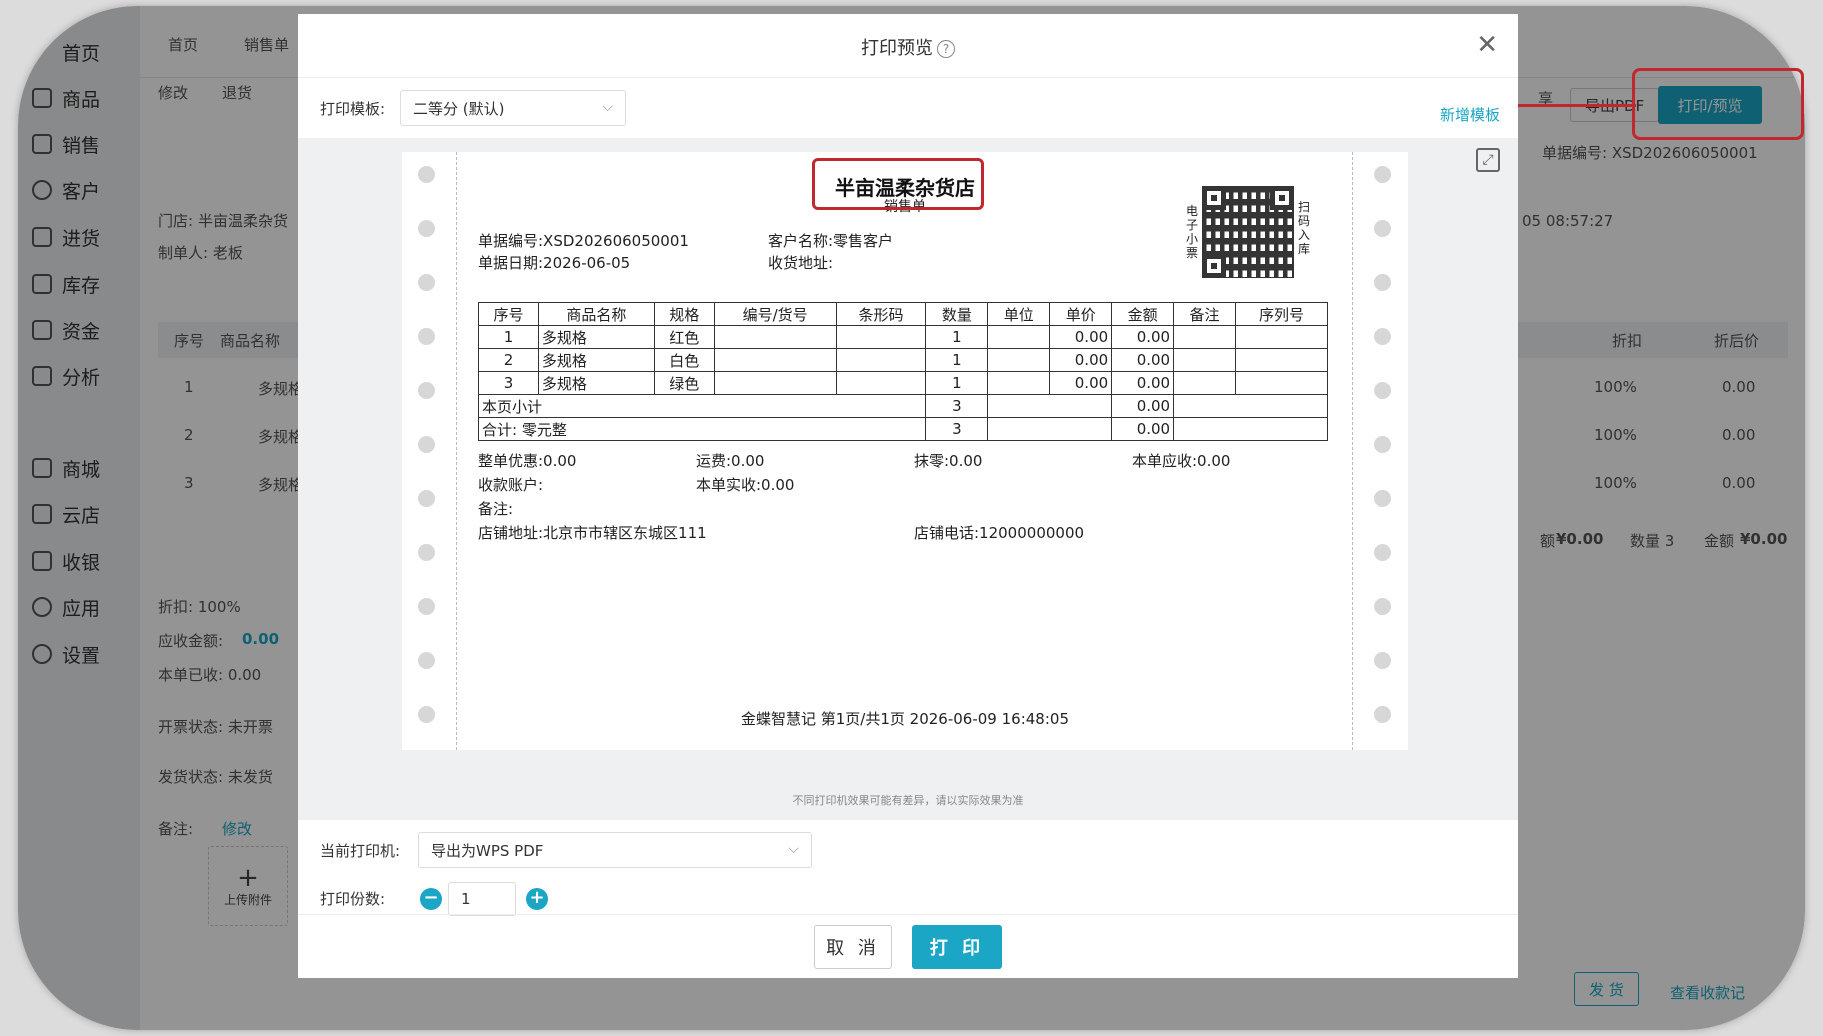 The image size is (1823, 1036). I want to click on receipt-customer: 客户名称:零售客户, so click(831, 241).